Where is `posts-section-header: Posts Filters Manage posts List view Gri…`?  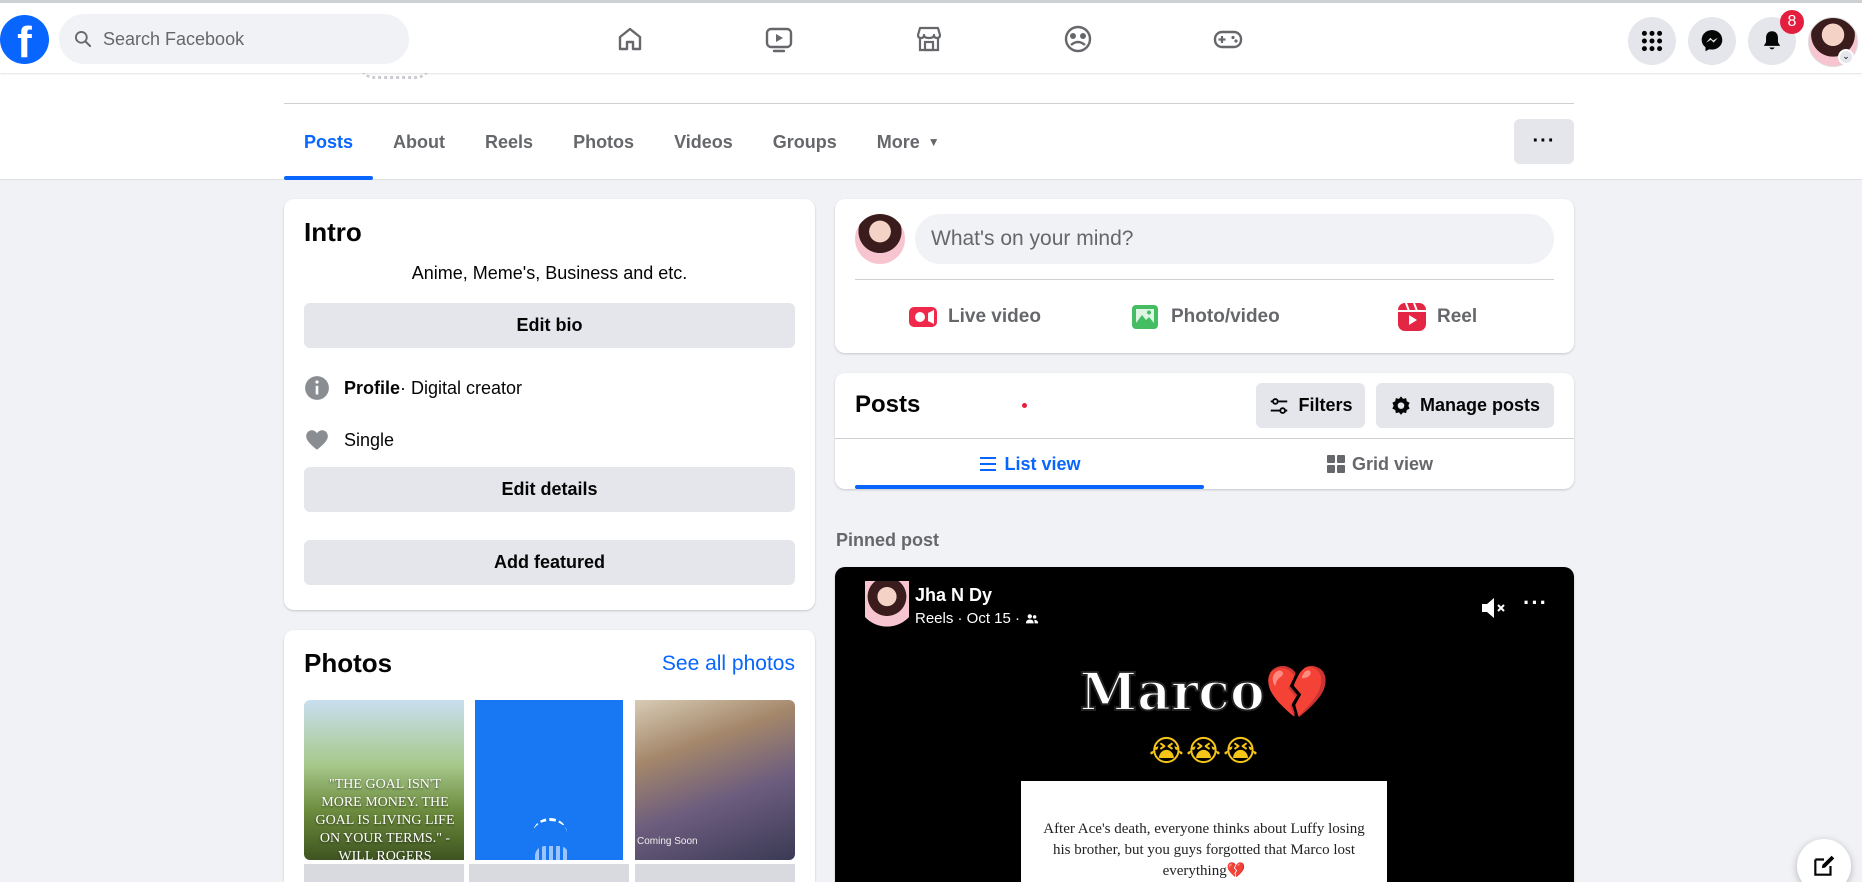
posts-section-header: Posts Filters Manage posts List view Gri… is located at coordinates (1204, 431).